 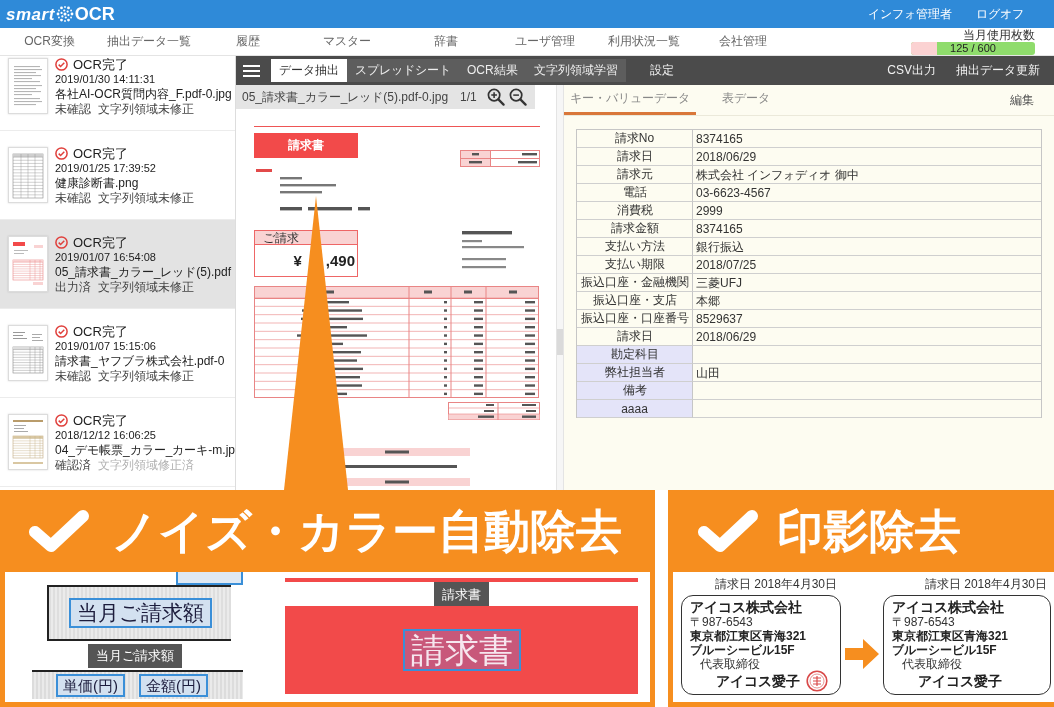 What do you see at coordinates (932, 664) in the screenshot?
I see `role-text: 代表取締役` at bounding box center [932, 664].